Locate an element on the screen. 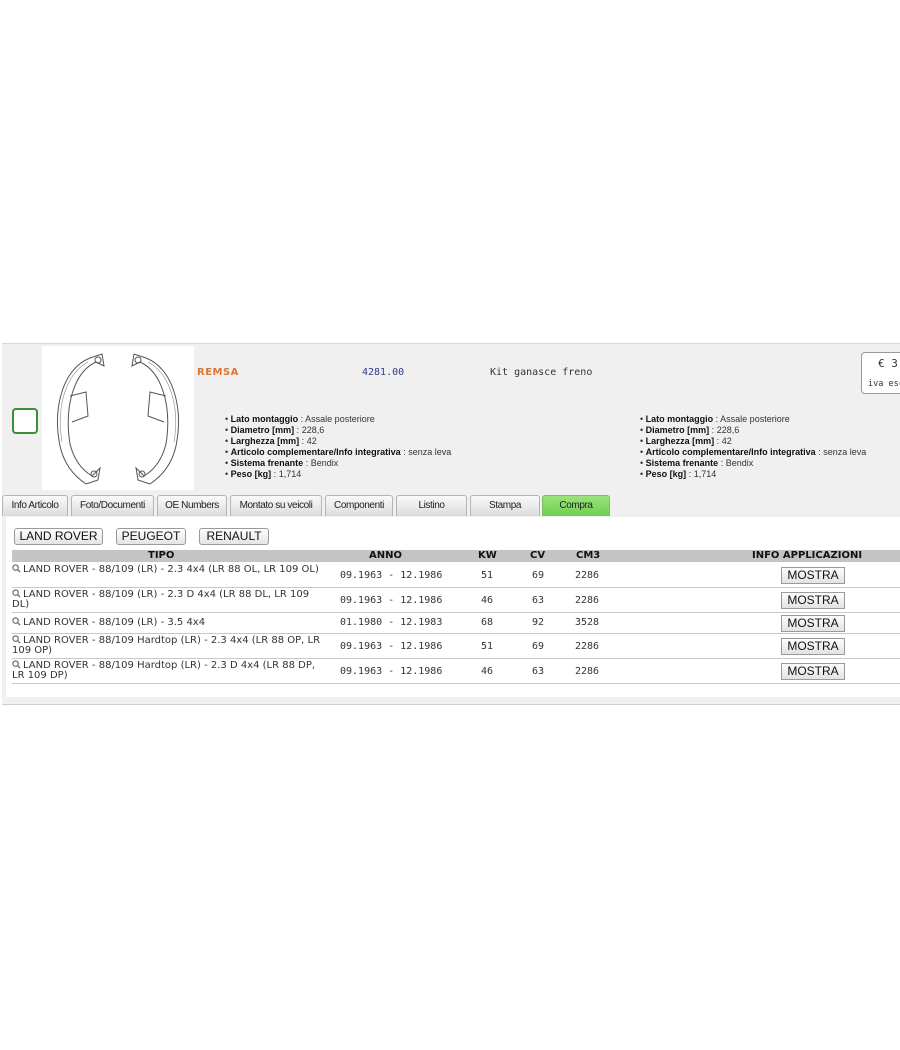  select-checkbox is located at coordinates (25, 421).